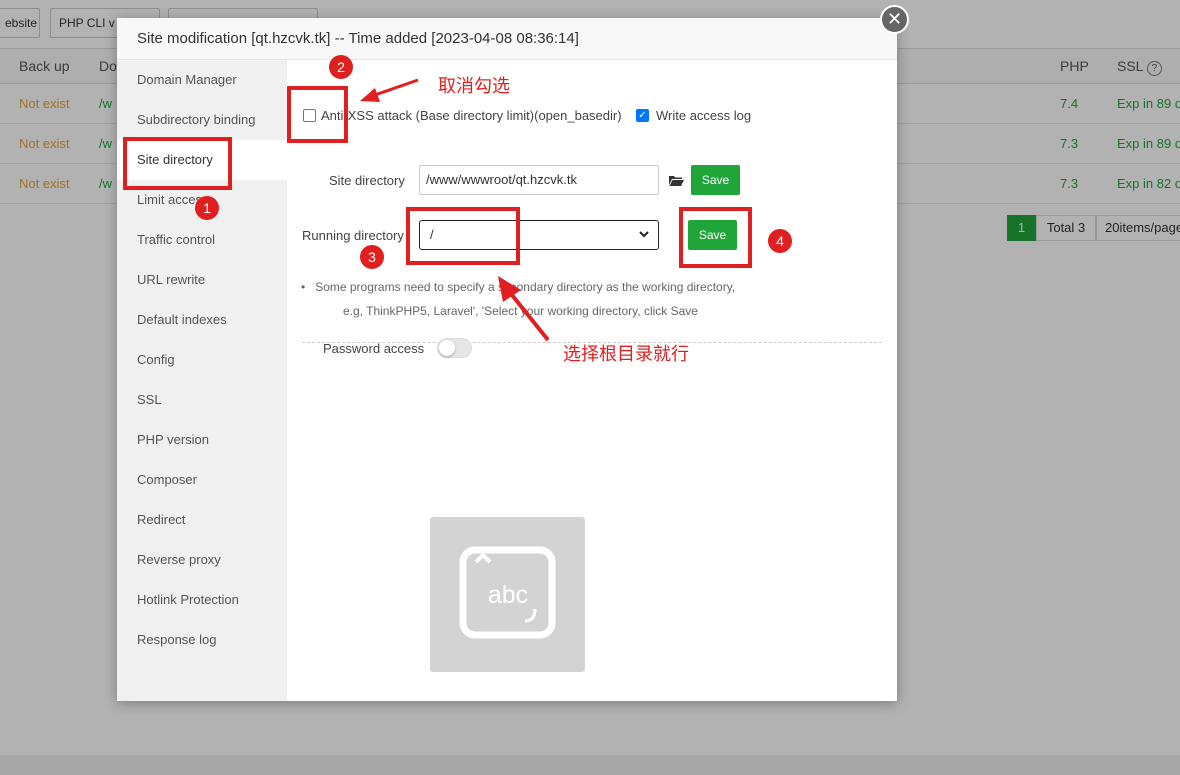 This screenshot has width=1180, height=775. Describe the element at coordinates (202, 640) in the screenshot. I see `sidebar-item-response-log: Response log` at that location.